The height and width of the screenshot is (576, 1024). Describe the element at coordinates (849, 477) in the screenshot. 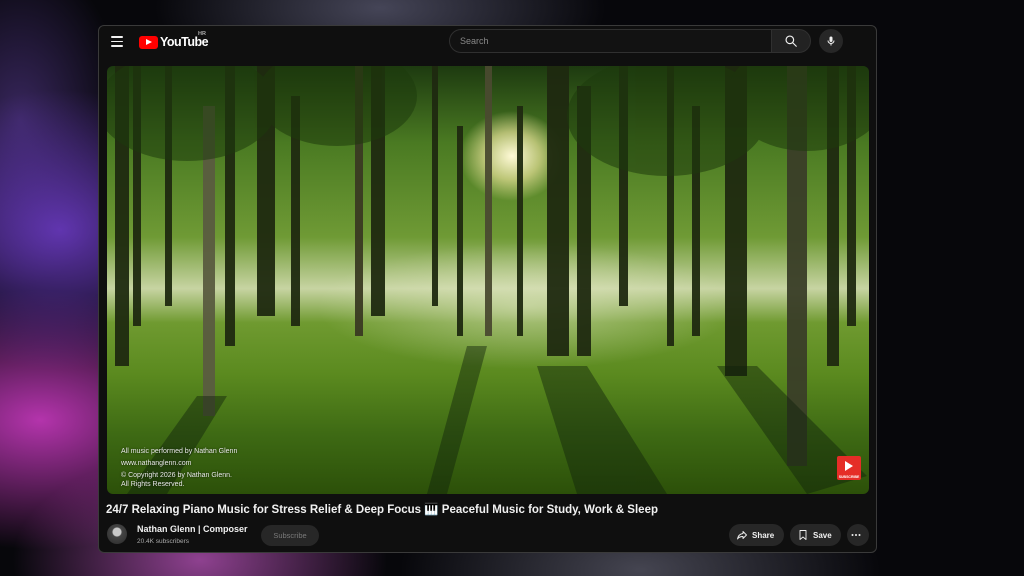

I see `watermark-label: SUBSCRIBE` at that location.